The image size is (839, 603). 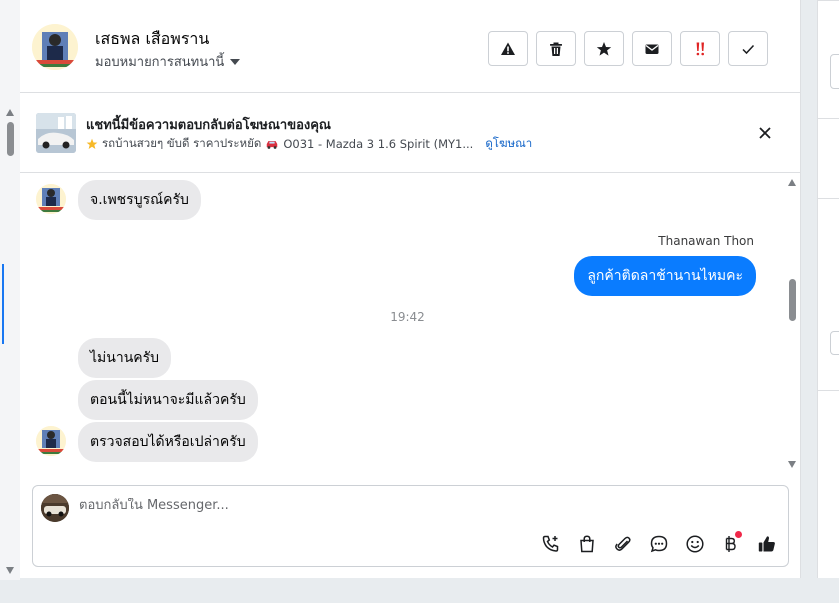 I want to click on mark-done-button, so click(x=748, y=48).